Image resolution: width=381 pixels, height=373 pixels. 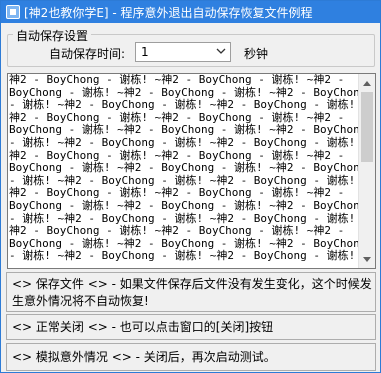 What do you see at coordinates (52, 35) in the screenshot?
I see `group-legend: 自动保存设置` at bounding box center [52, 35].